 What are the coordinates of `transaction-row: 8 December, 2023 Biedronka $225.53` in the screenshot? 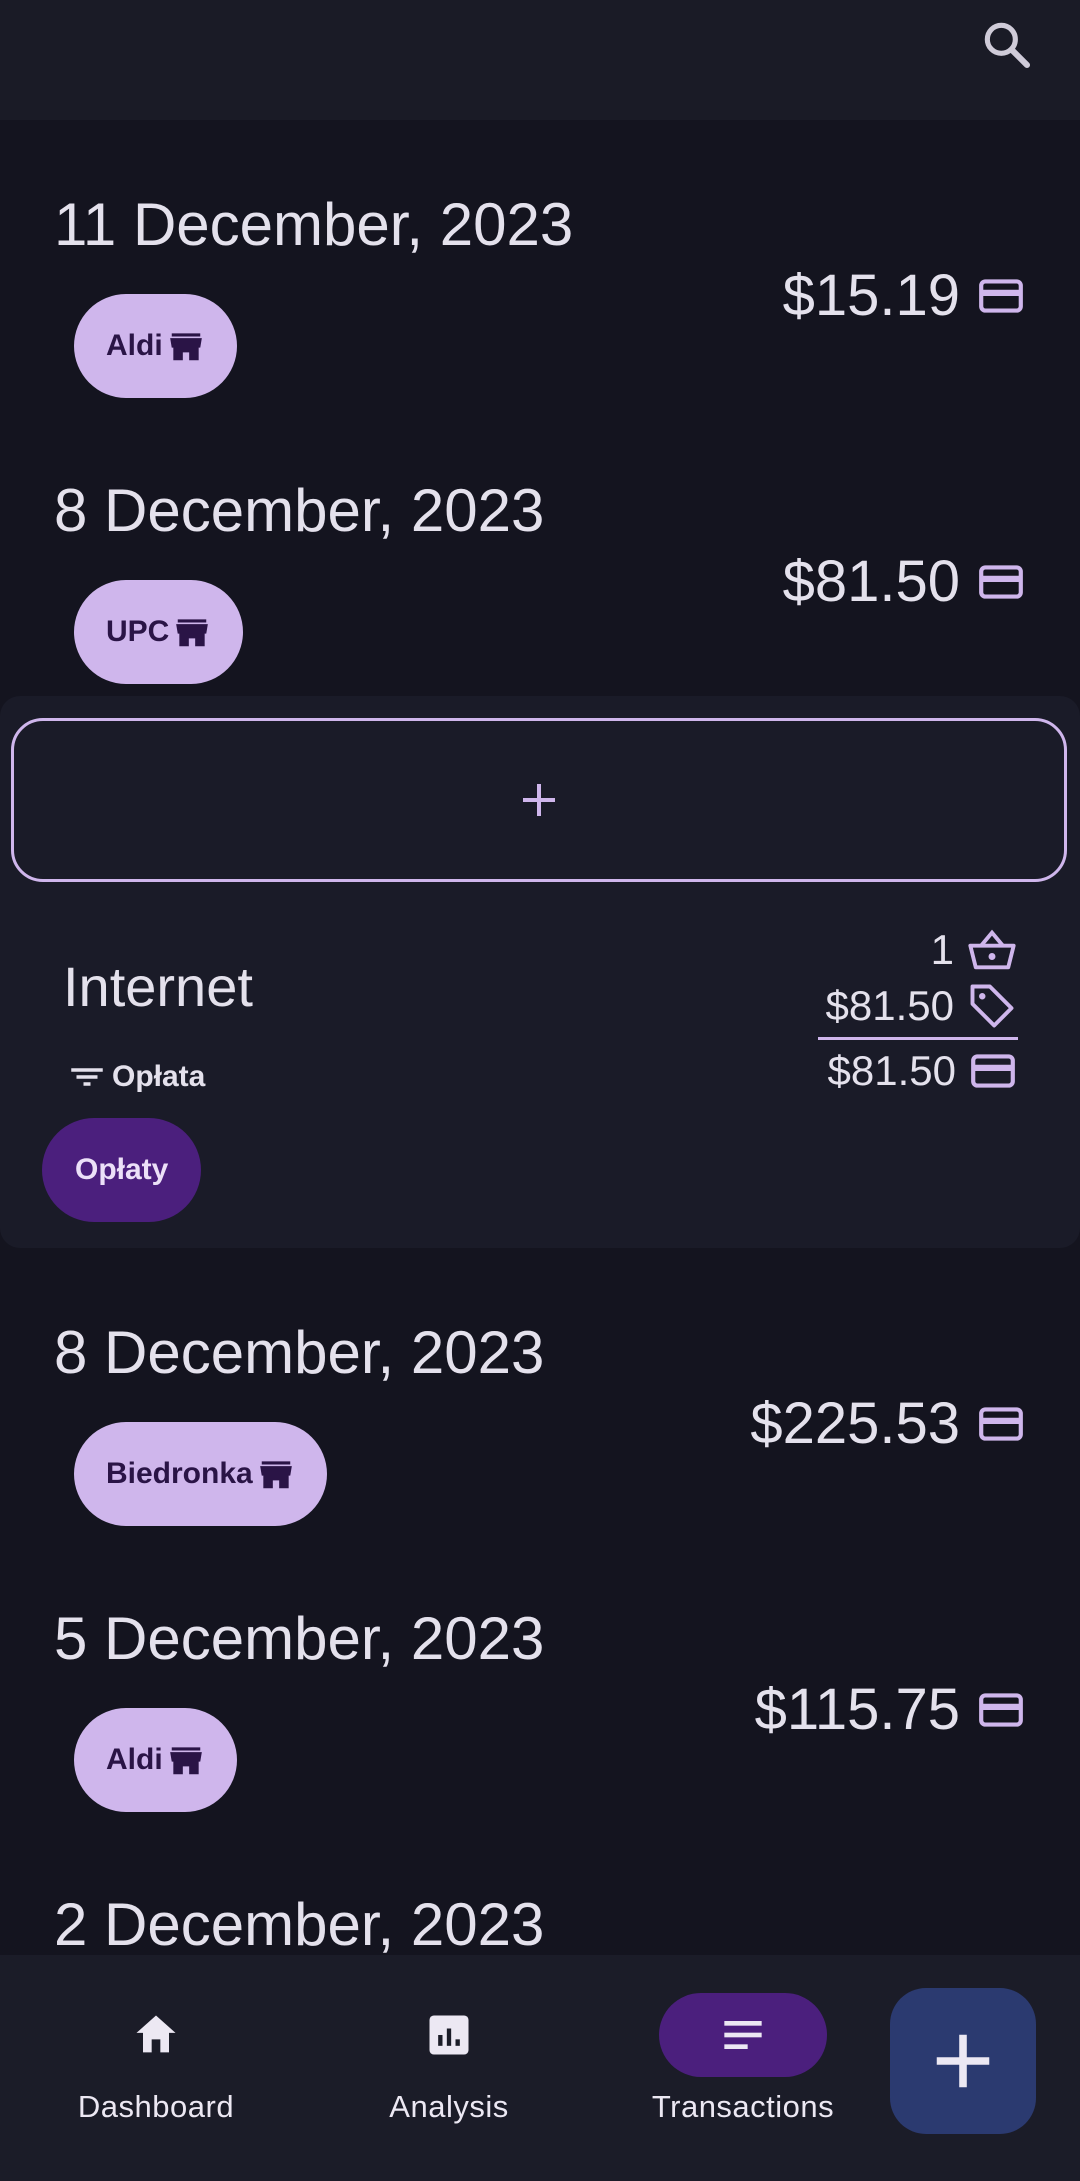 It's located at (540, 1391).